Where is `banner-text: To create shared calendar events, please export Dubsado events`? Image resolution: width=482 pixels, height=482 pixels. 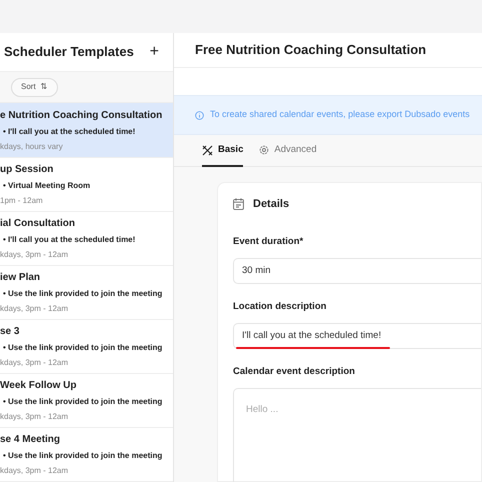 banner-text: To create shared calendar events, please export Dubsado events is located at coordinates (340, 115).